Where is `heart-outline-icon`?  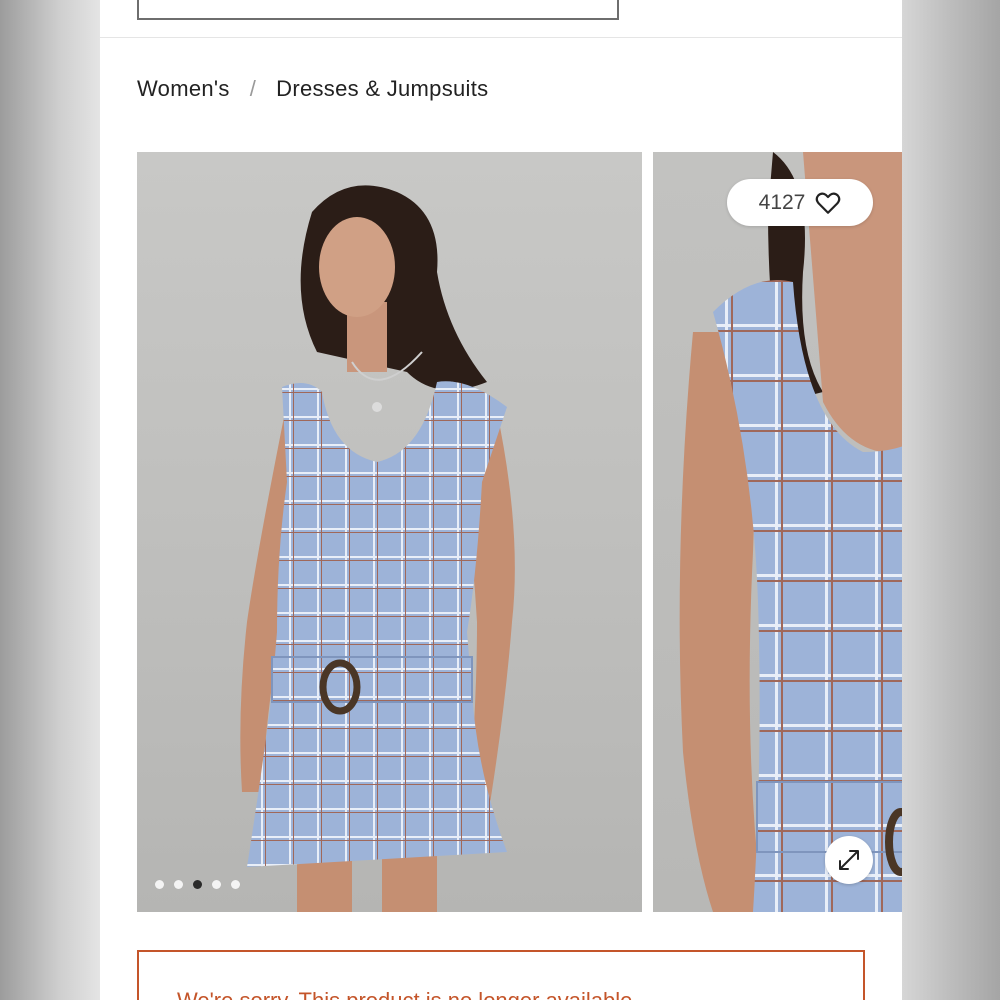 heart-outline-icon is located at coordinates (828, 203).